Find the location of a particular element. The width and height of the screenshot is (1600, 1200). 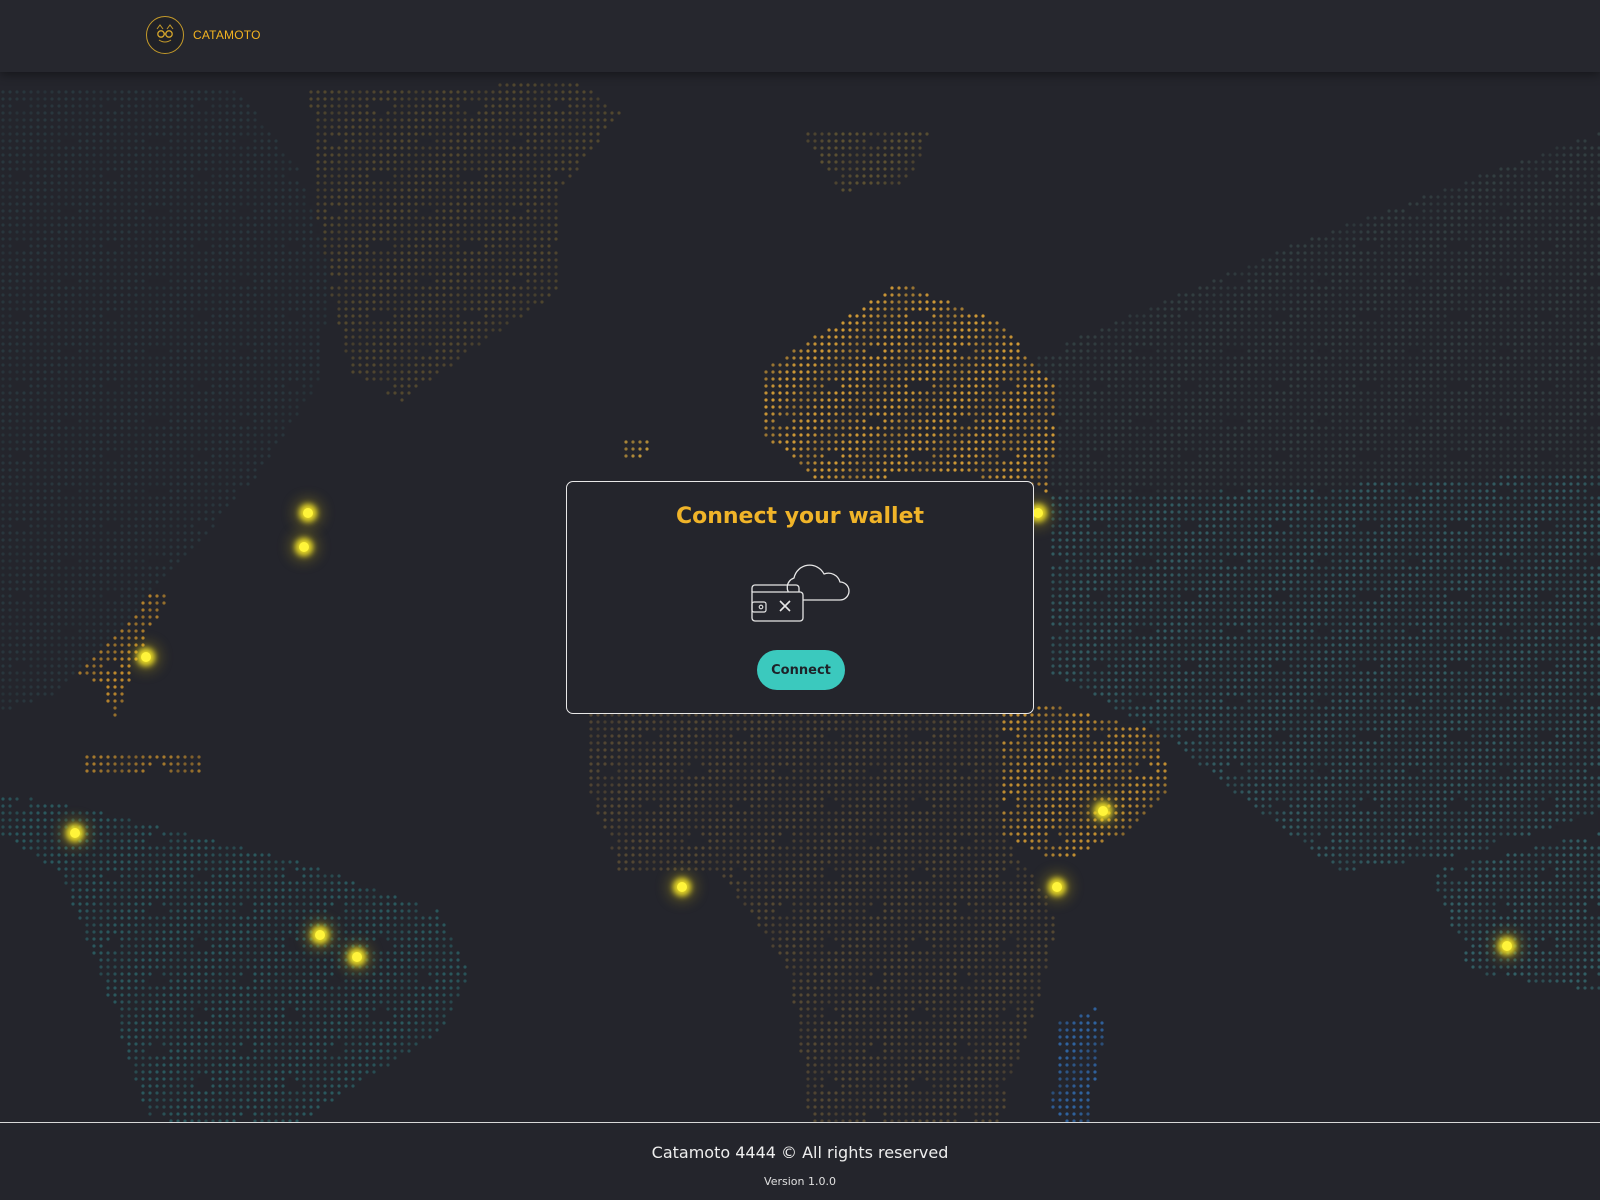

wallet-cloud-disconnected-icon is located at coordinates (802, 590).